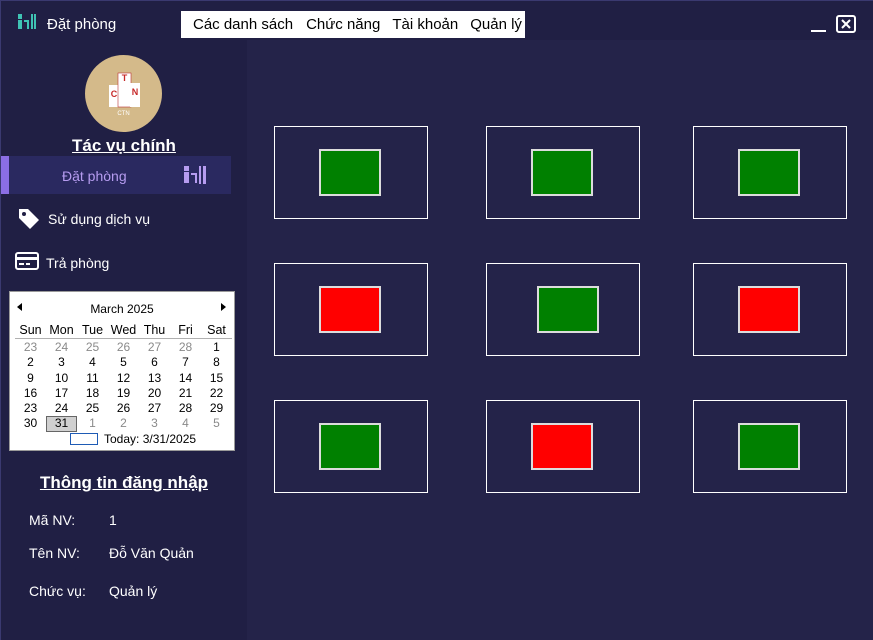 This screenshot has height=640, width=873. What do you see at coordinates (94, 176) in the screenshot?
I see `nav-item-label: Đặt phòng` at bounding box center [94, 176].